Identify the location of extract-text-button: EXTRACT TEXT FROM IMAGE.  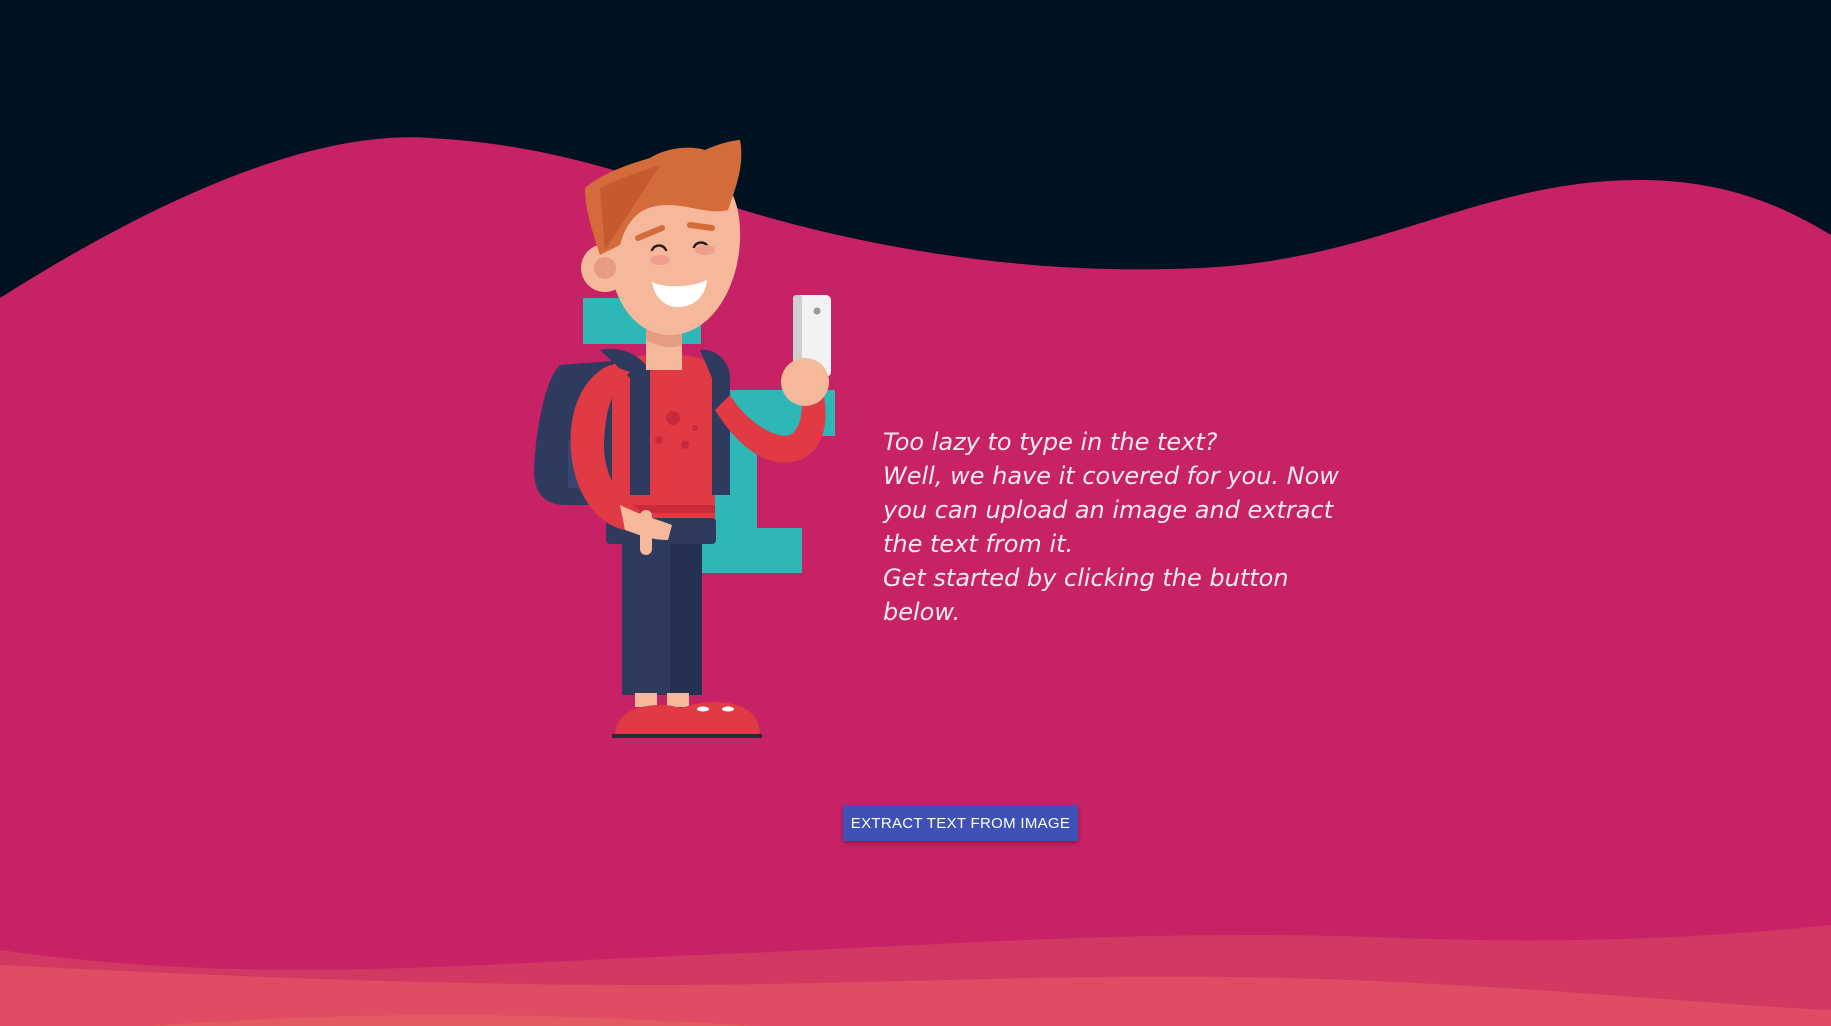
(960, 823).